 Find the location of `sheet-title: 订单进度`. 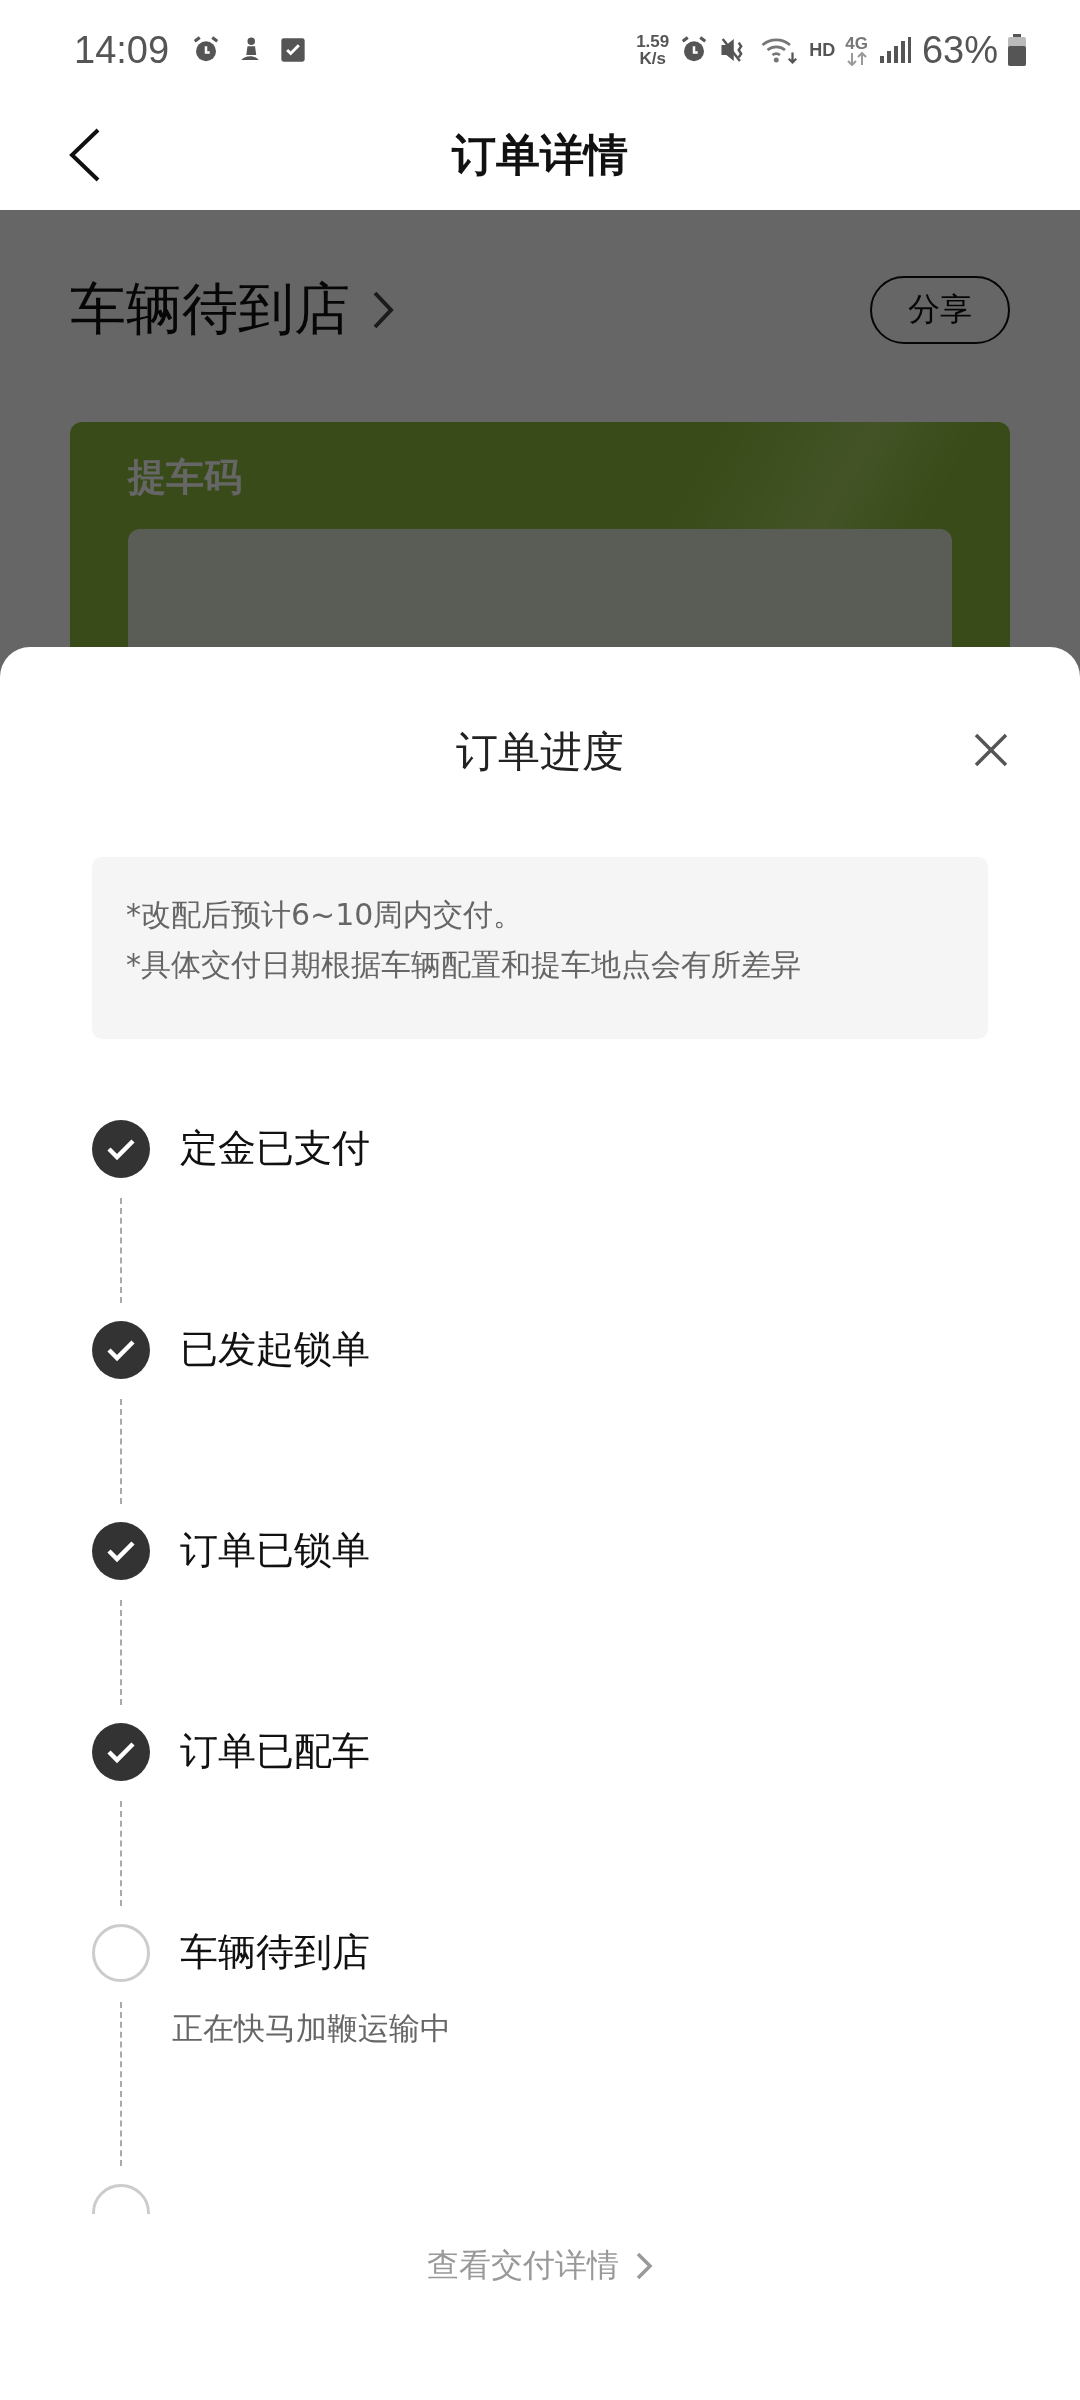

sheet-title: 订单进度 is located at coordinates (540, 752).